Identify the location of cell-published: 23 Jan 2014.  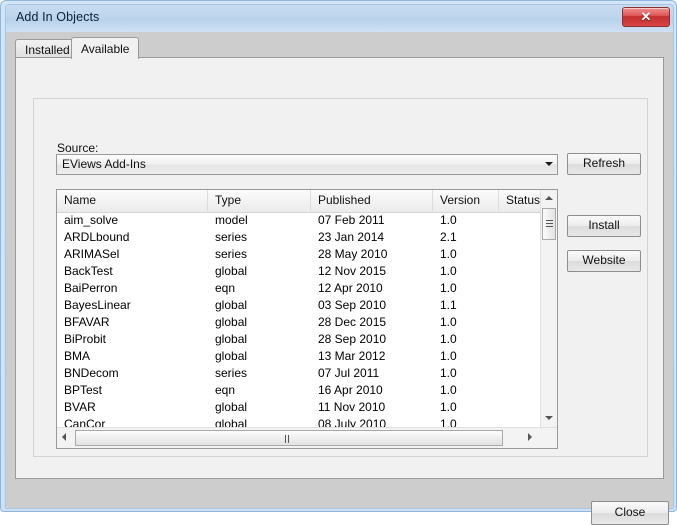
(351, 237).